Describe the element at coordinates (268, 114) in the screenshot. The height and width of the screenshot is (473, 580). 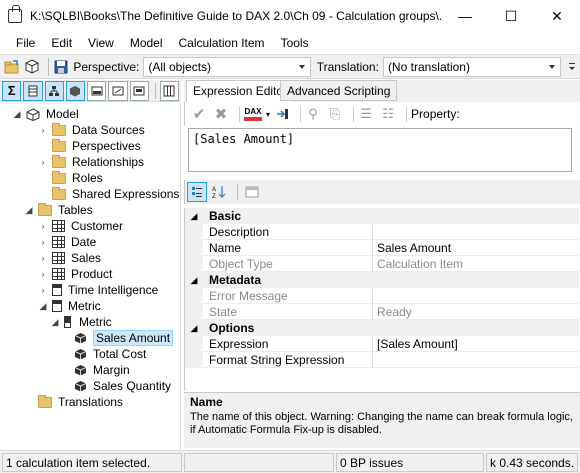
I see `chevron-down-icon: ▾` at that location.